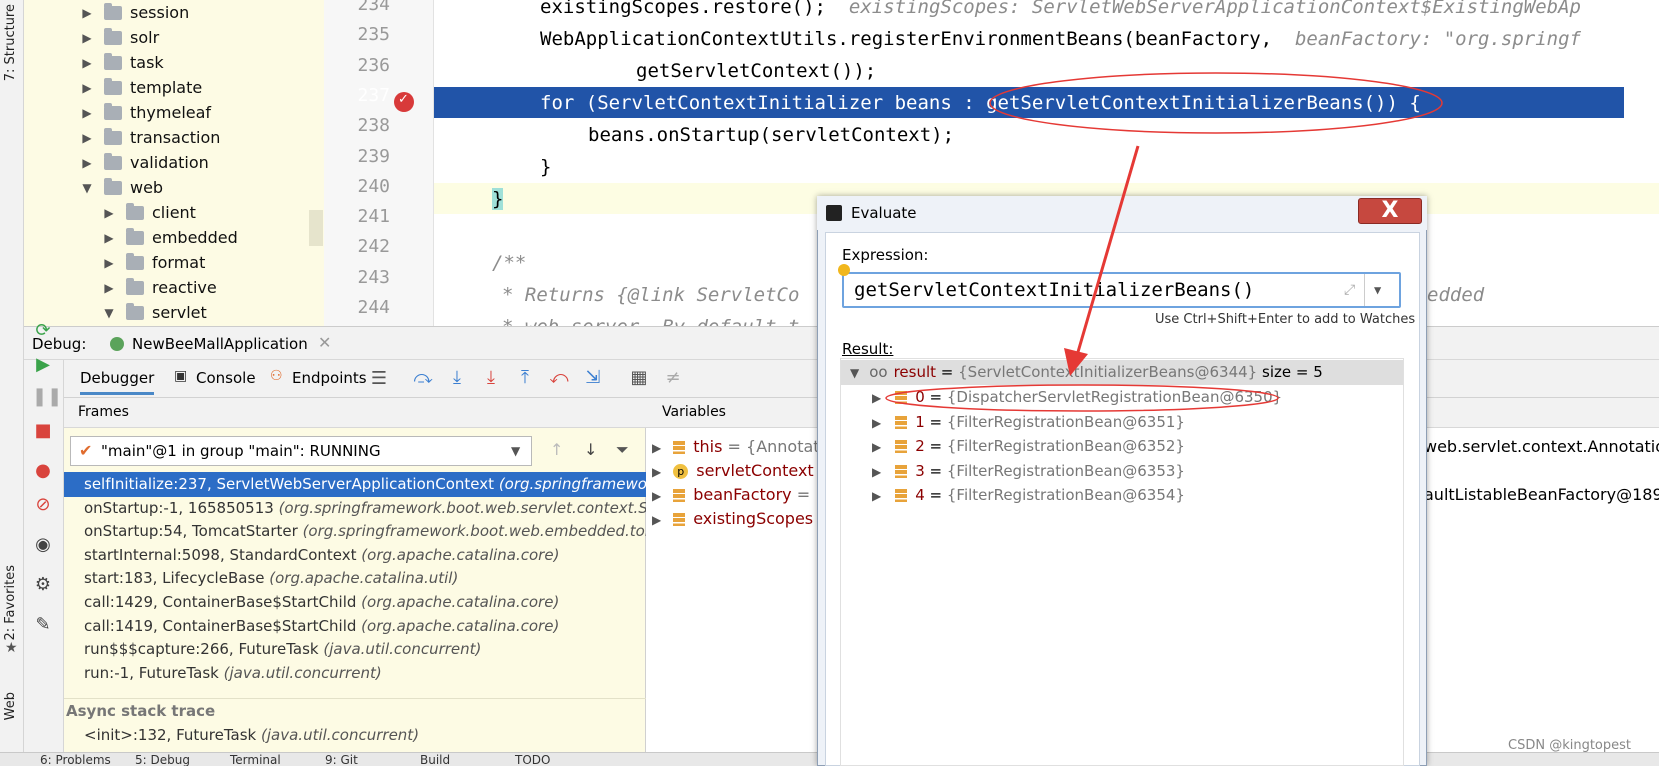 The height and width of the screenshot is (766, 1659). Describe the element at coordinates (1108, 249) in the screenshot. I see `annotation-arrow-line` at that location.